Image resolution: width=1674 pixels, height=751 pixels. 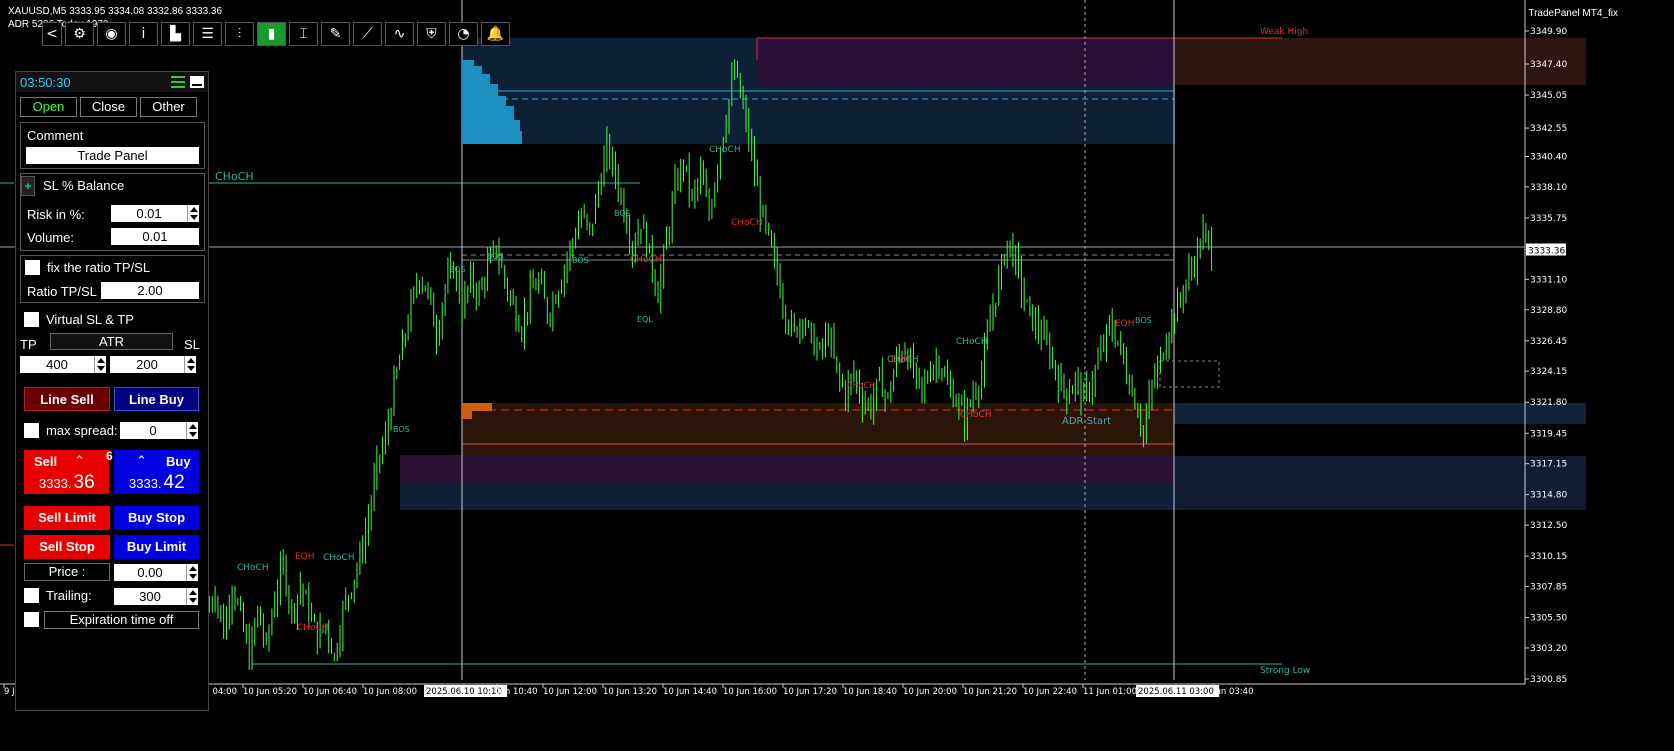 What do you see at coordinates (965, 61) in the screenshot?
I see `weak-high-zone` at bounding box center [965, 61].